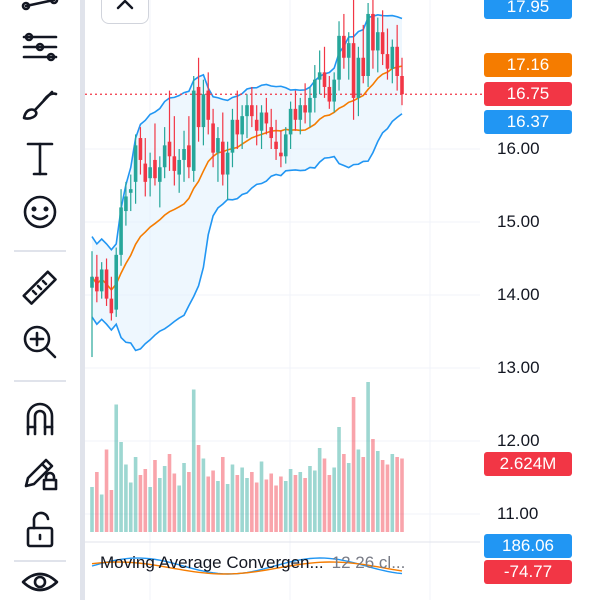 The width and height of the screenshot is (600, 604). What do you see at coordinates (528, 464) in the screenshot?
I see `volume-badge: 2.624M` at bounding box center [528, 464].